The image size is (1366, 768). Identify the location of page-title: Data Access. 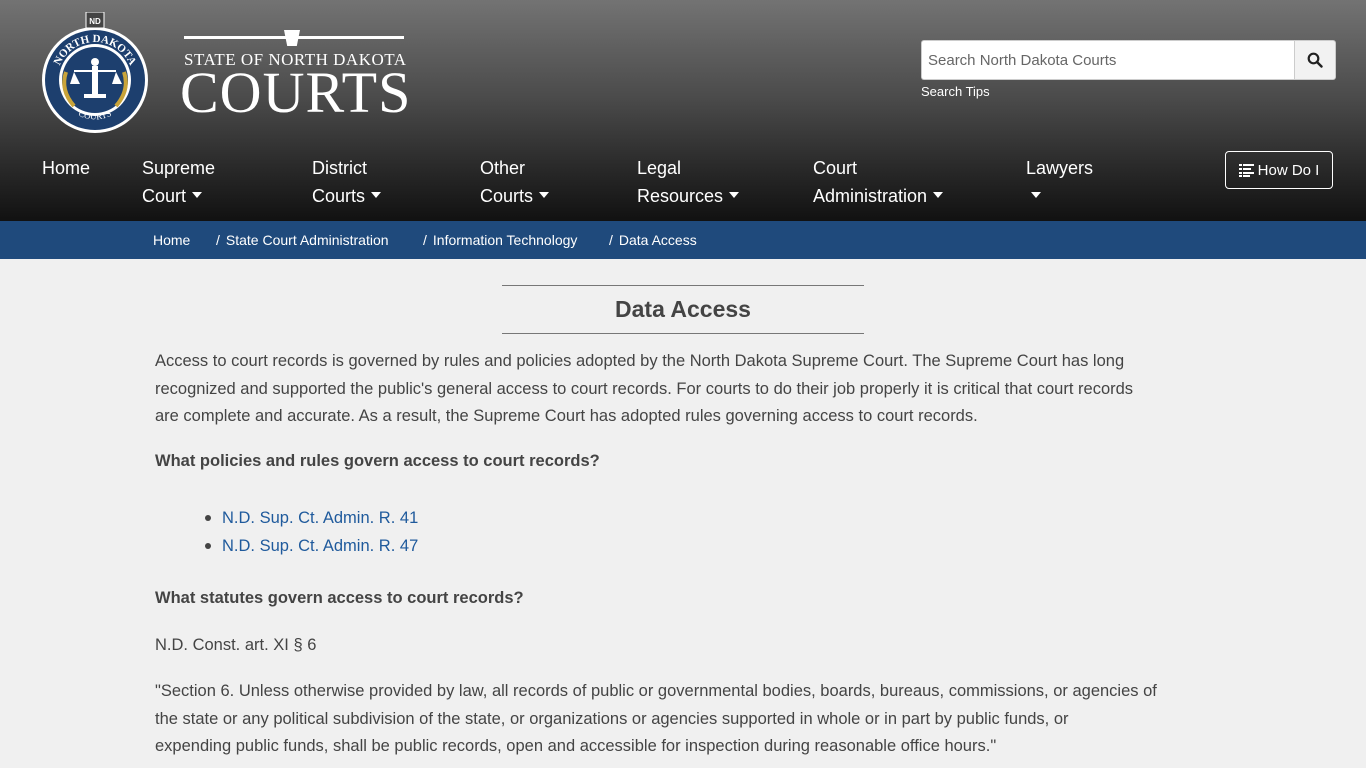
(683, 309).